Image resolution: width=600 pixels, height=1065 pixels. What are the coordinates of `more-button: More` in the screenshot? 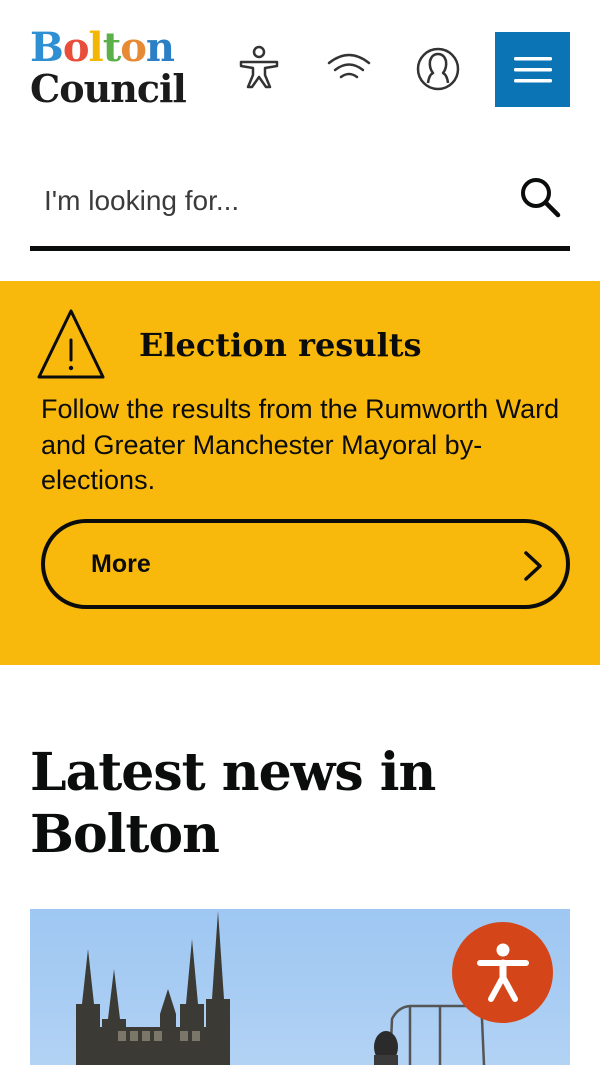 It's located at (305, 564).